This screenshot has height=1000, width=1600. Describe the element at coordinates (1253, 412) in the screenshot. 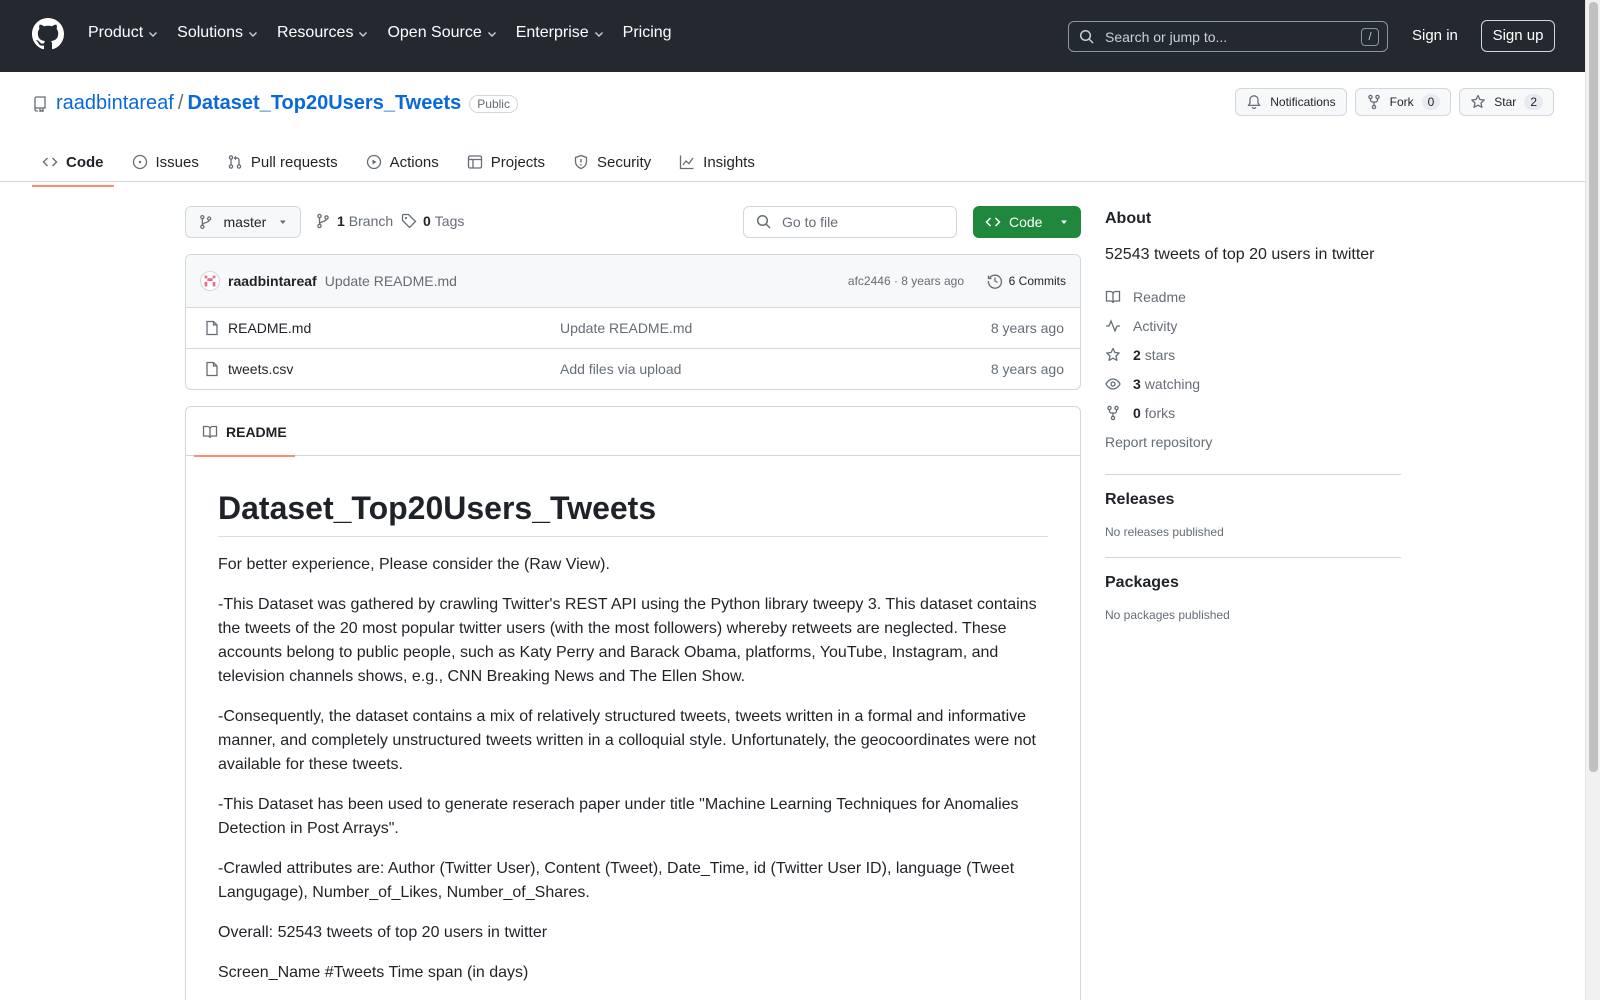

I see `forks-link: 0 forks` at that location.